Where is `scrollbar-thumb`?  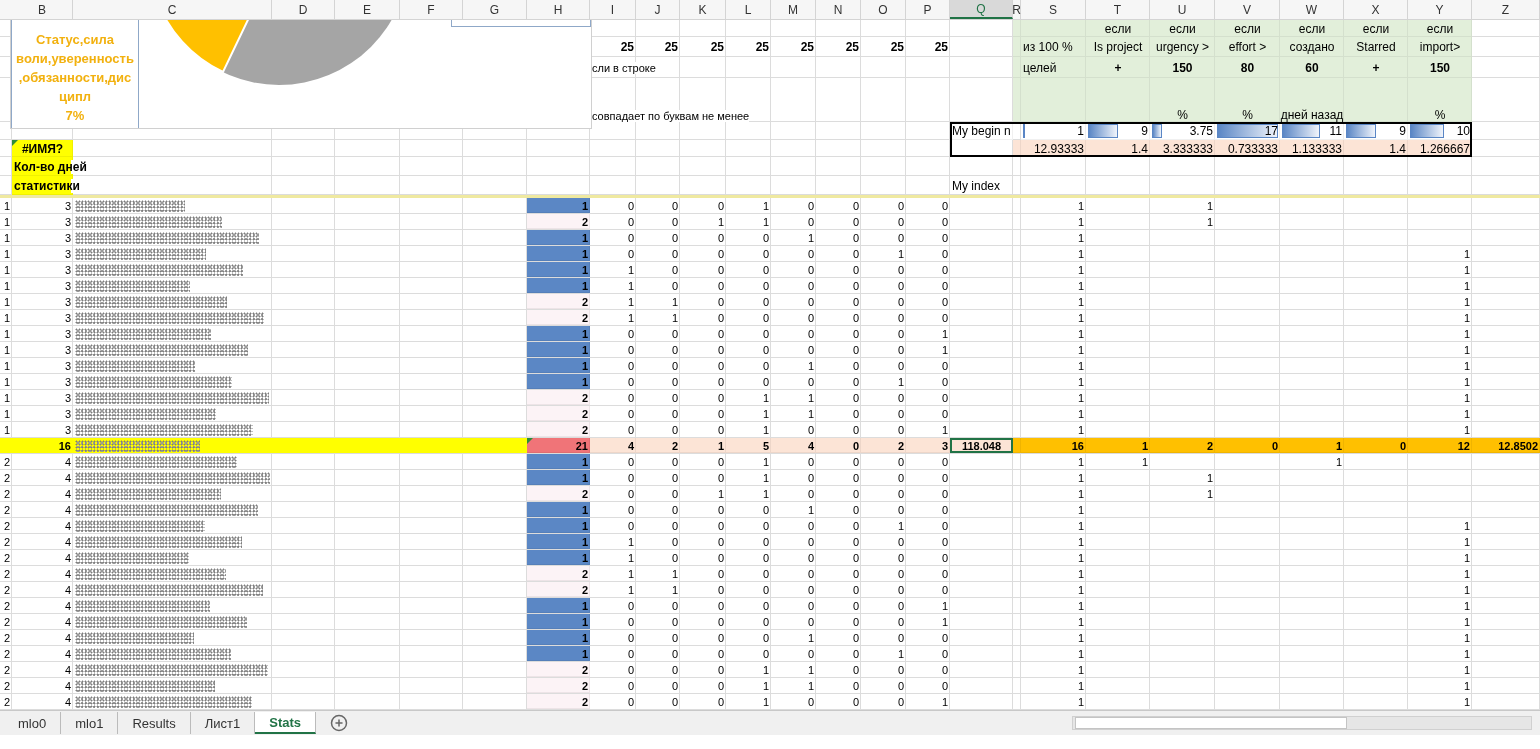 scrollbar-thumb is located at coordinates (1211, 723).